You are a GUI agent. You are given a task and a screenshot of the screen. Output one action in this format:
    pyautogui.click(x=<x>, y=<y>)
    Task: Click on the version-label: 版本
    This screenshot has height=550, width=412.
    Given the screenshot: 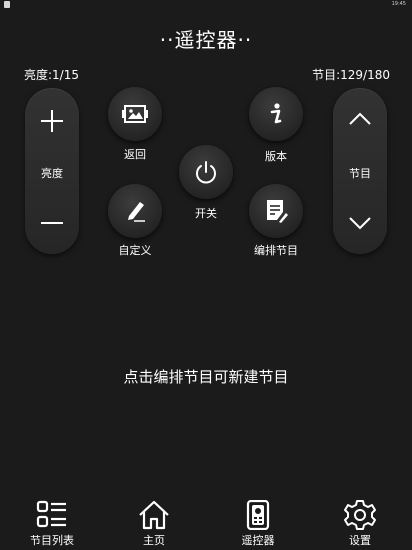 What is the action you would take?
    pyautogui.click(x=276, y=156)
    